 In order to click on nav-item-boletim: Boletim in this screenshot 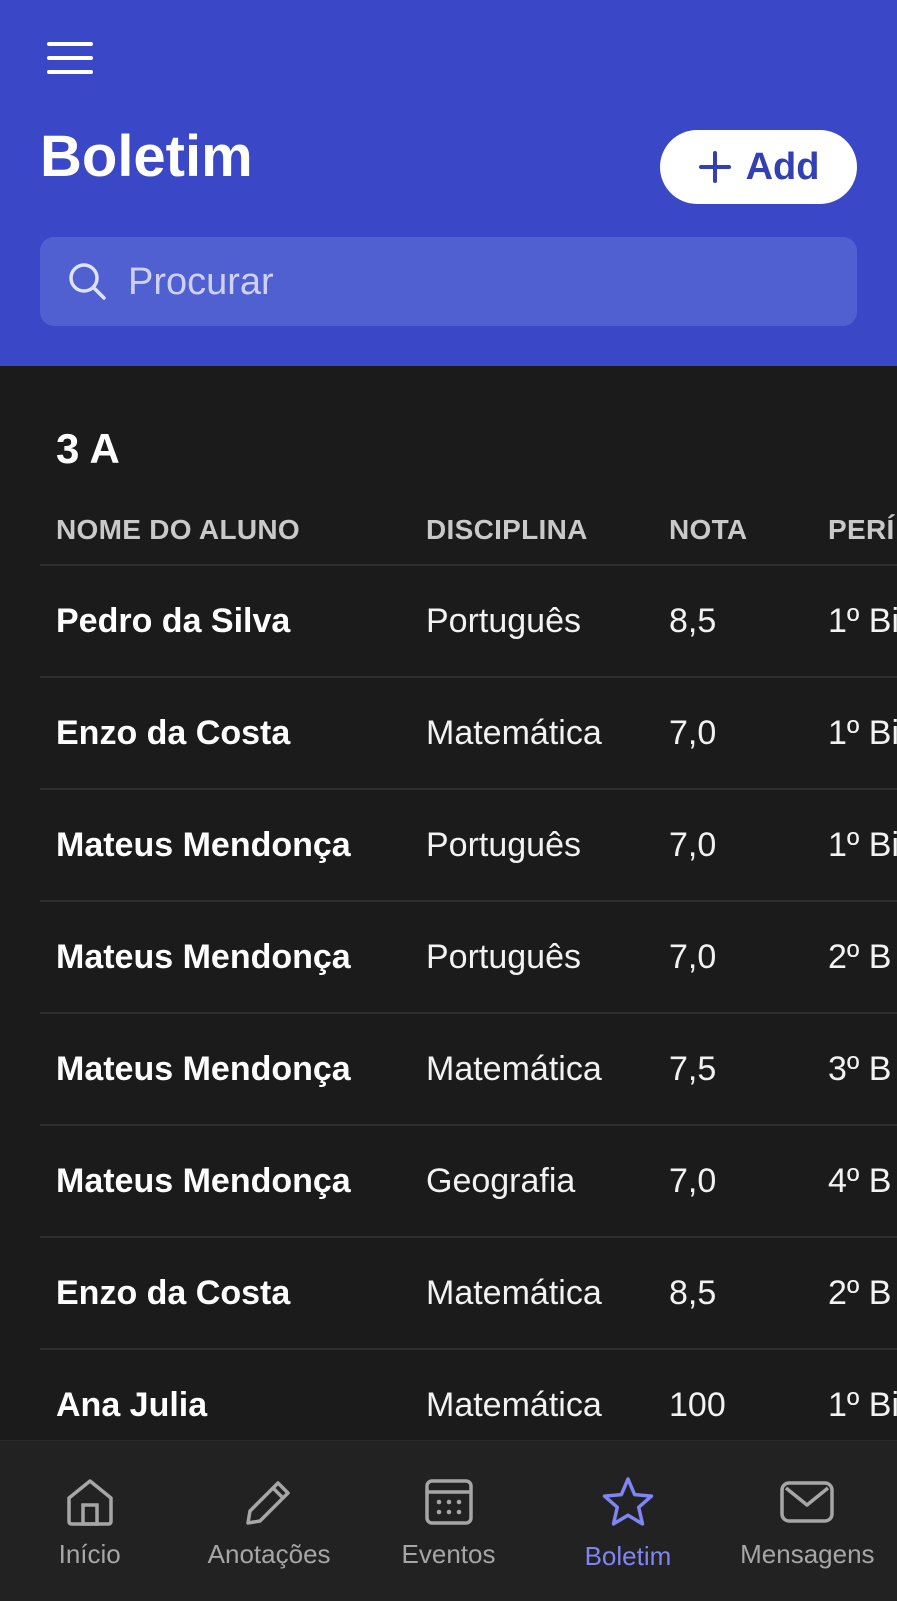, I will do `click(627, 1521)`.